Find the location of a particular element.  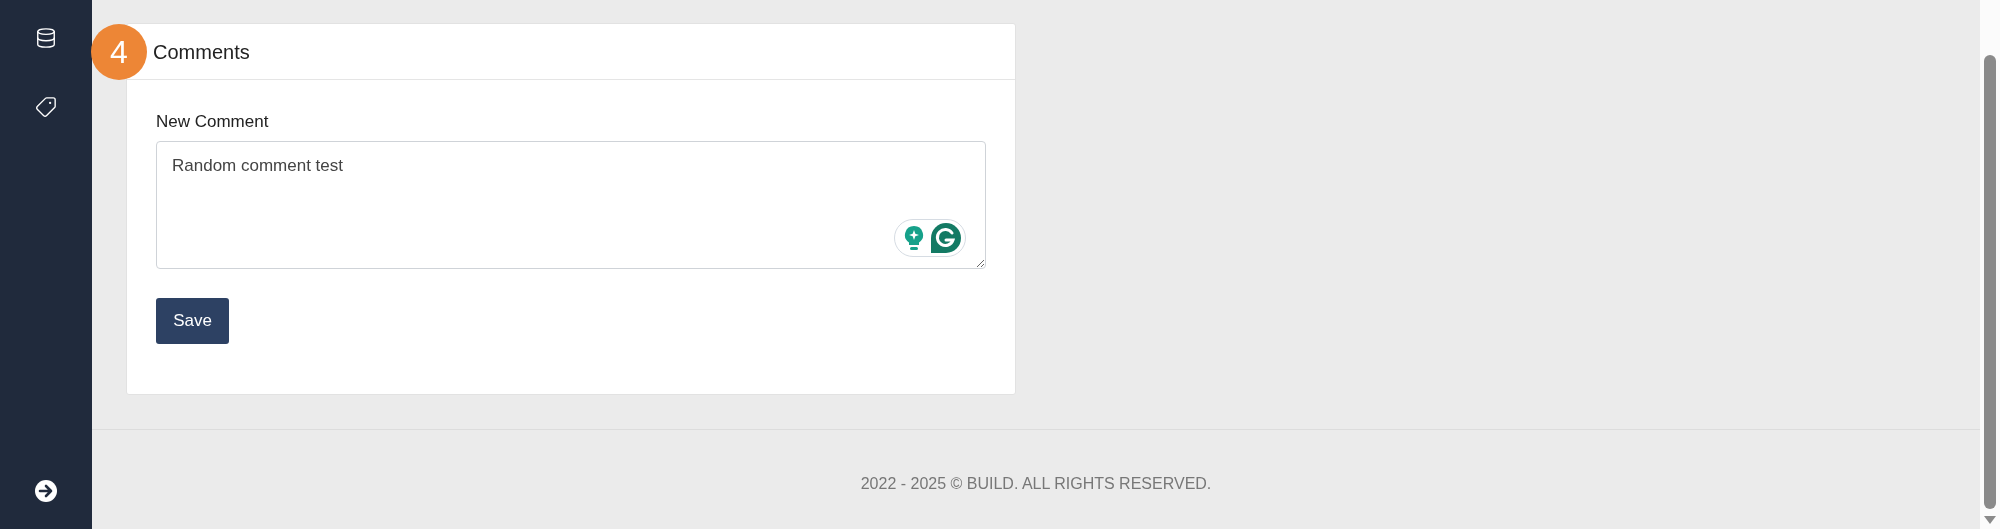

comment-textarea: Random comment test is located at coordinates (571, 204).